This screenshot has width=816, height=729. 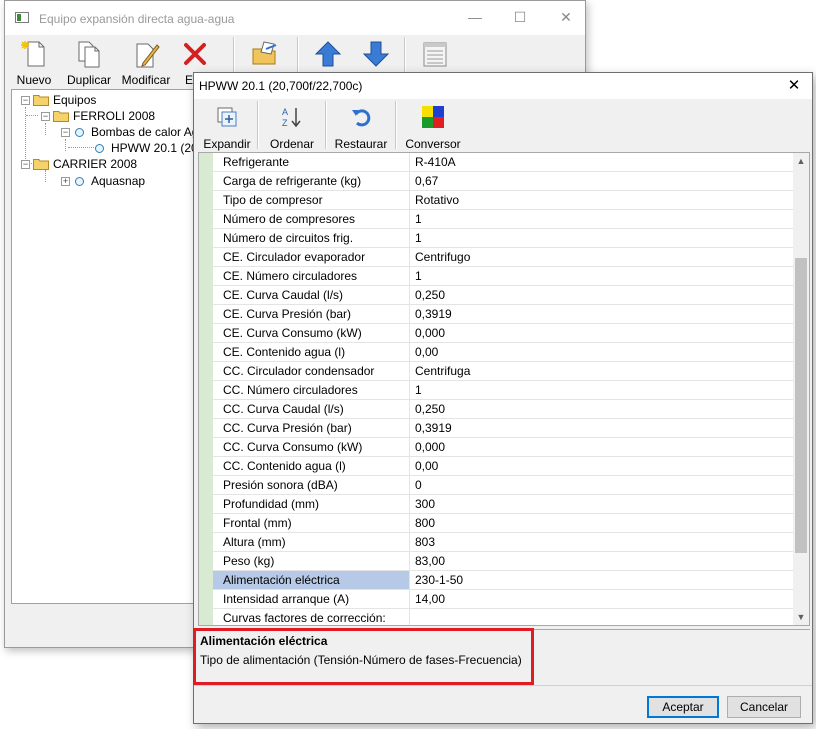 What do you see at coordinates (520, 17) in the screenshot?
I see `maximize-icon: ☐` at bounding box center [520, 17].